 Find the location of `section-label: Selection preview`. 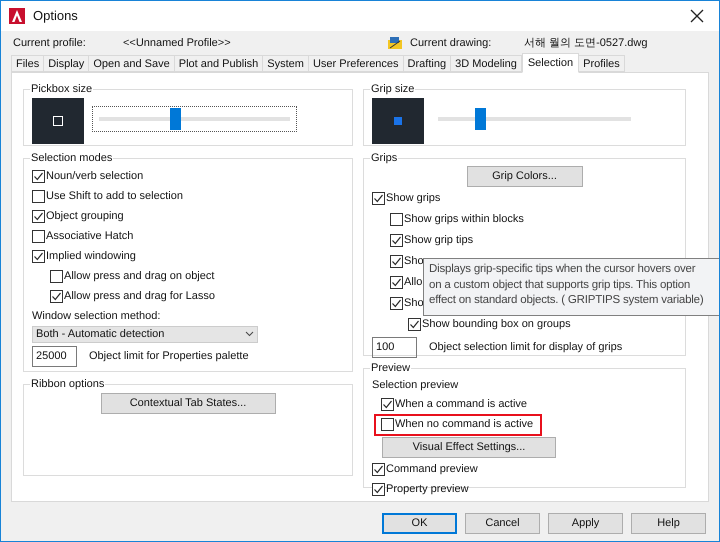

section-label: Selection preview is located at coordinates (416, 386).